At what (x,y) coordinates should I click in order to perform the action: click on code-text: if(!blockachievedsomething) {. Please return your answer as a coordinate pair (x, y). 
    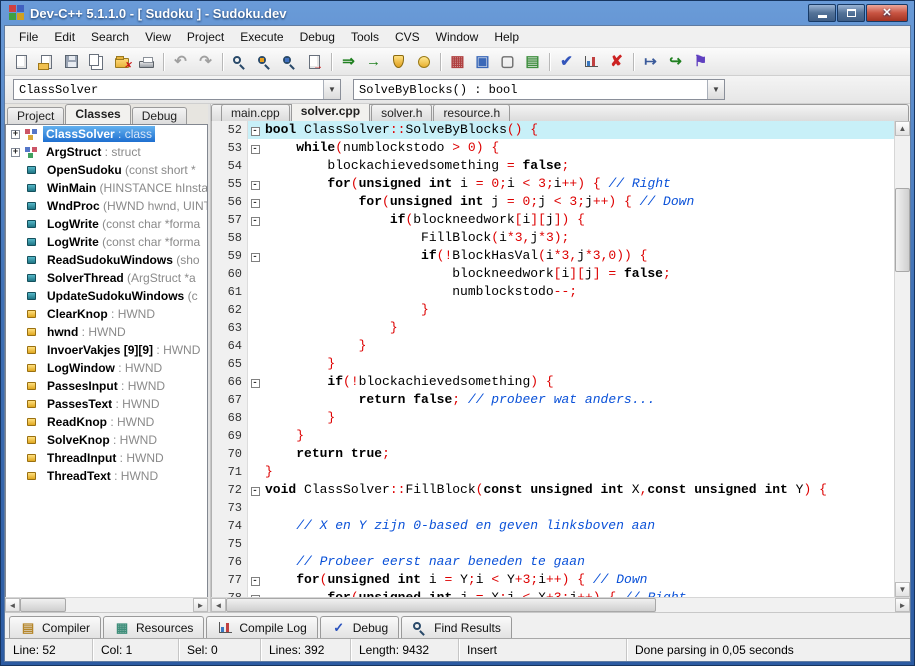
    Looking at the image, I should click on (578, 382).